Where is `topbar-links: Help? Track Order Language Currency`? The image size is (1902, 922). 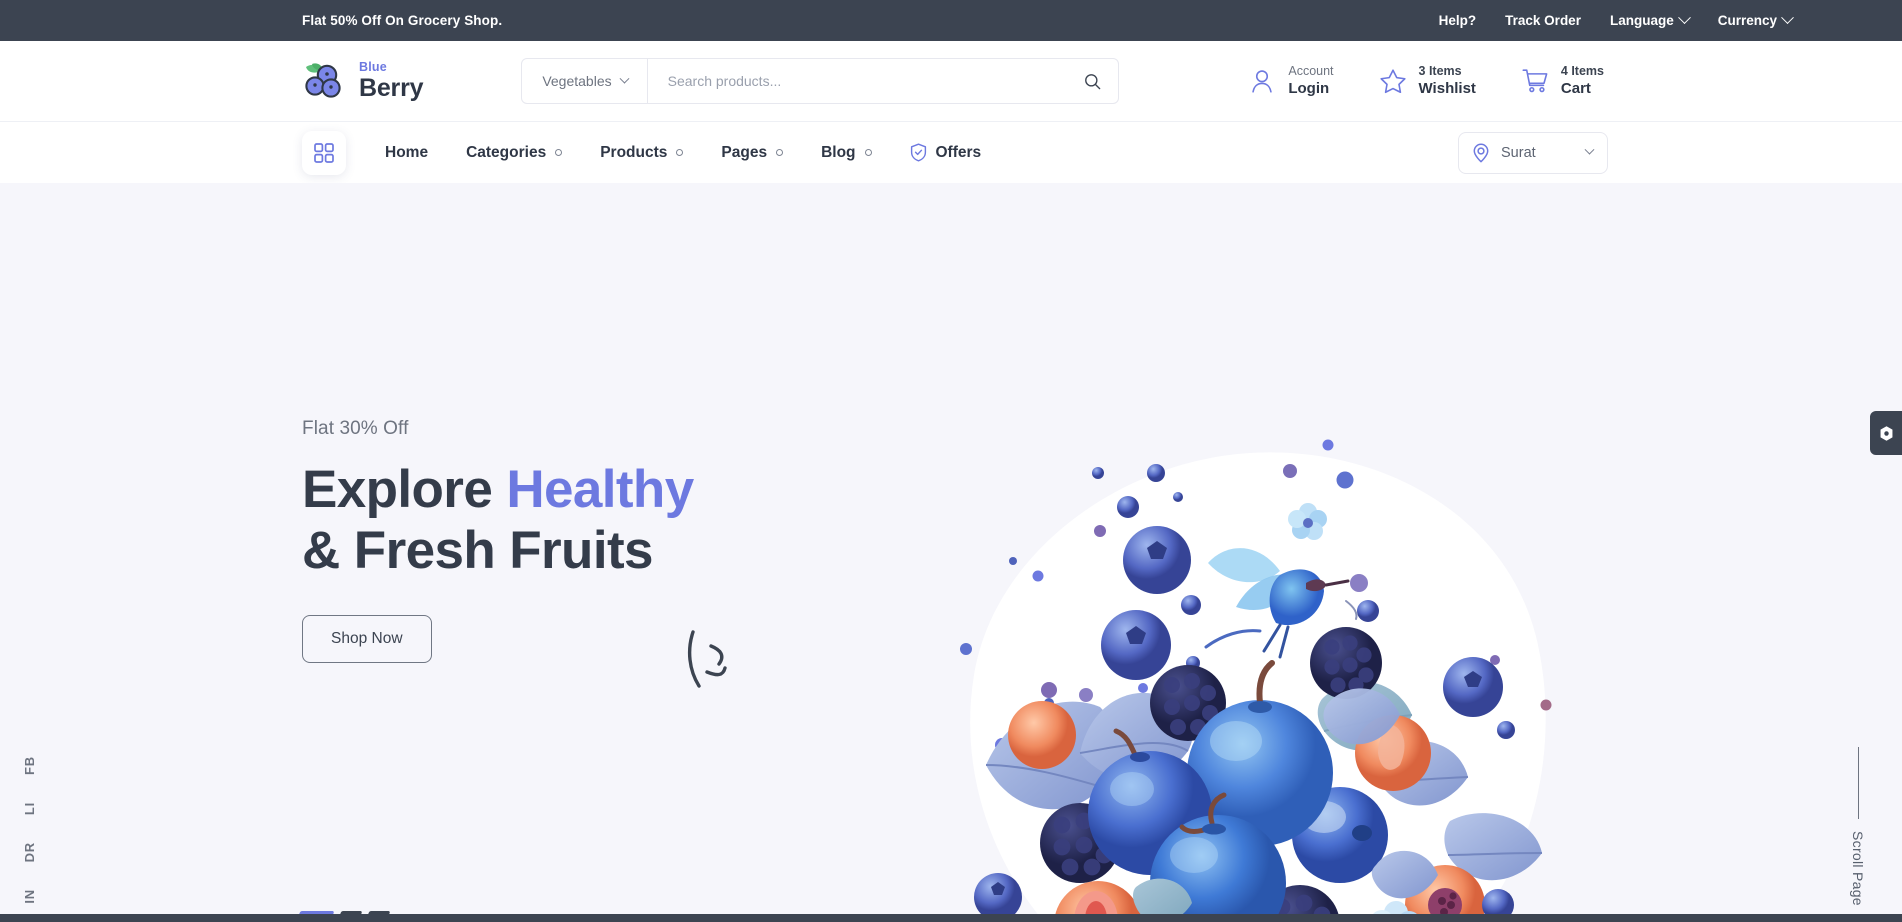
topbar-links: Help? Track Order Language Currency is located at coordinates (1650, 19).